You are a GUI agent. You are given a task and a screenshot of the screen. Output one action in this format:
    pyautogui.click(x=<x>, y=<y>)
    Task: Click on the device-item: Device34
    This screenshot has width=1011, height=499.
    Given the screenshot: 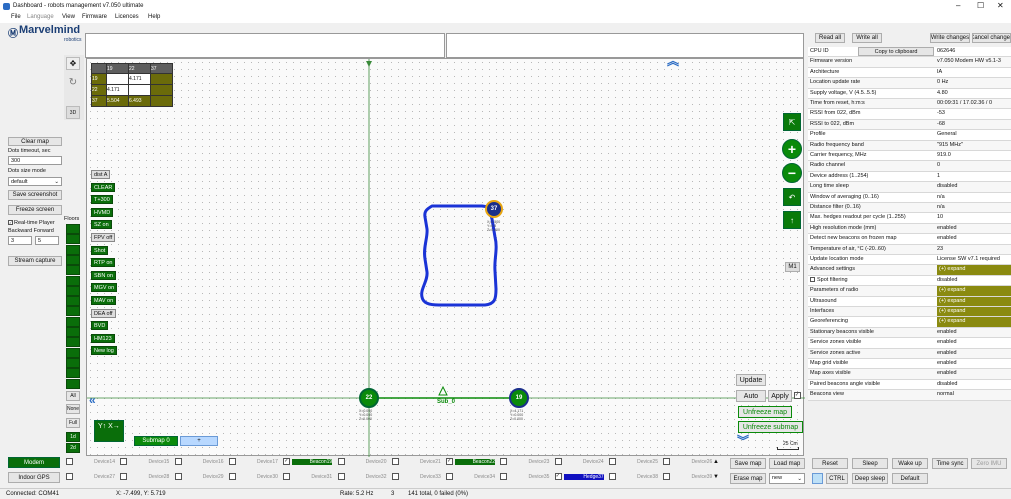 What is the action you would take?
    pyautogui.click(x=470, y=478)
    